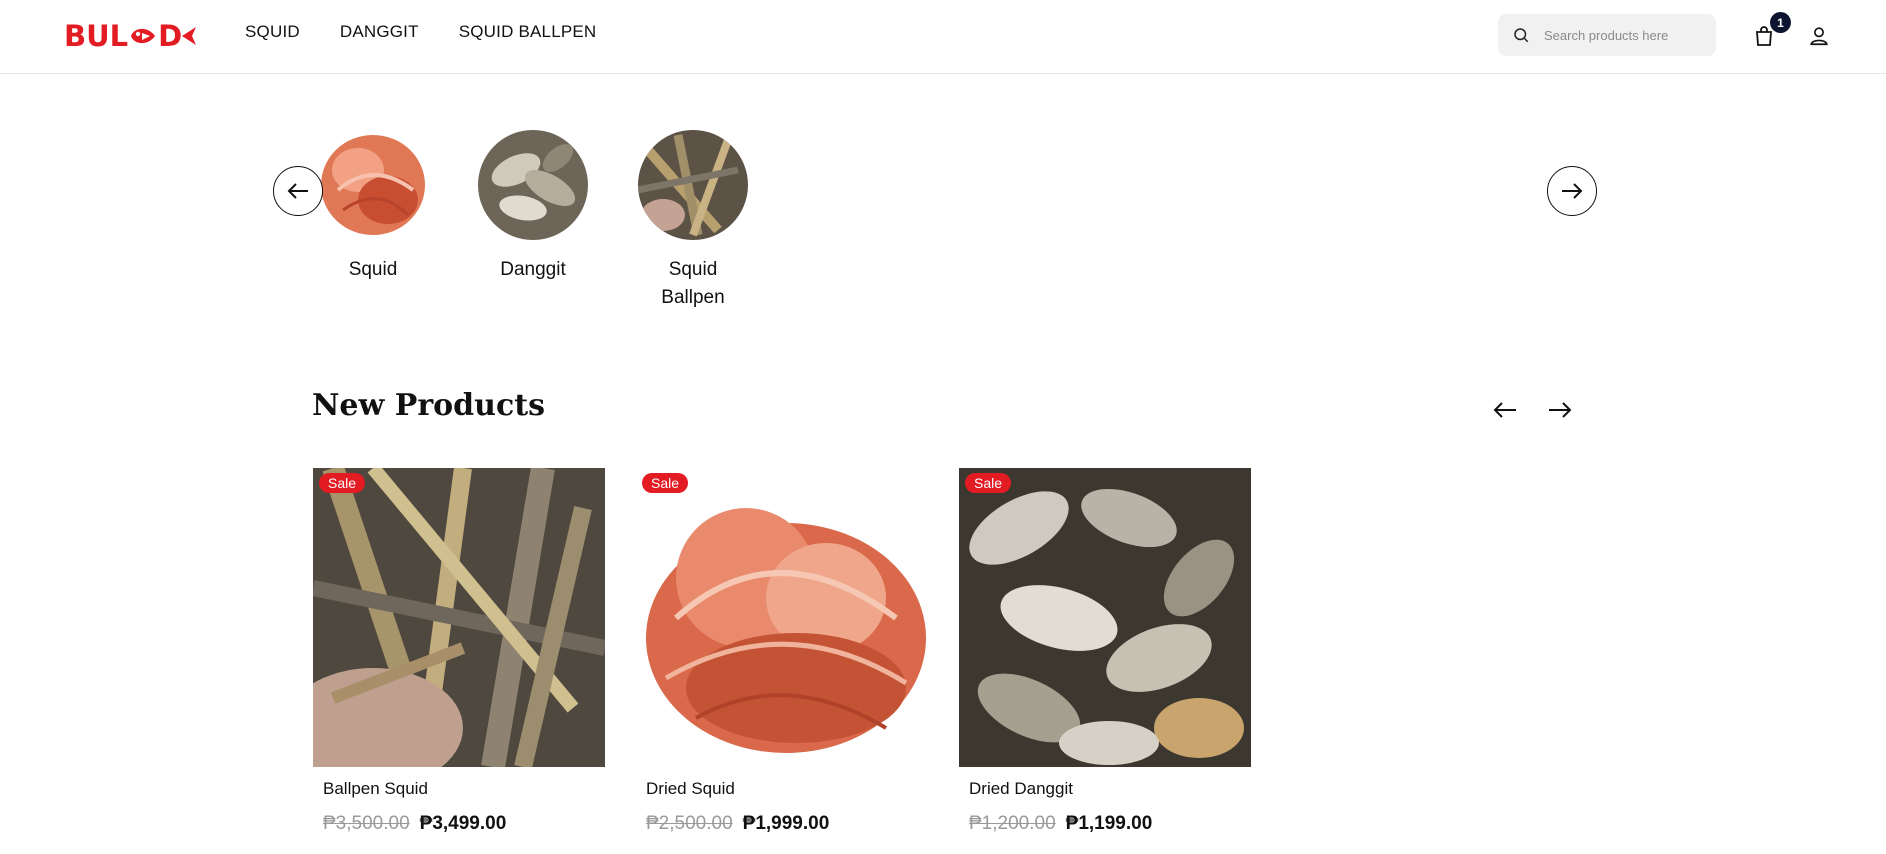 The width and height of the screenshot is (1886, 854). What do you see at coordinates (379, 32) in the screenshot?
I see `nav-item-danggit: DANGGIT` at bounding box center [379, 32].